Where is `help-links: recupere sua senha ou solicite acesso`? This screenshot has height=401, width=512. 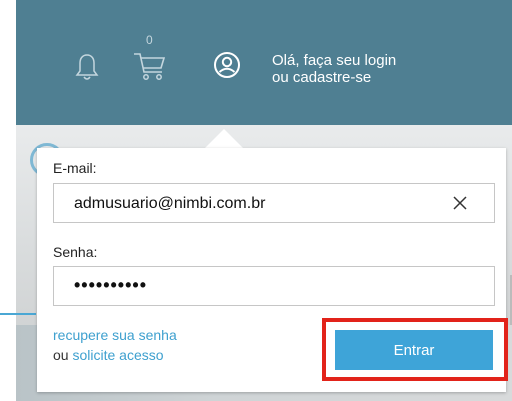
help-links: recupere sua senha ou solicite acesso is located at coordinates (115, 345).